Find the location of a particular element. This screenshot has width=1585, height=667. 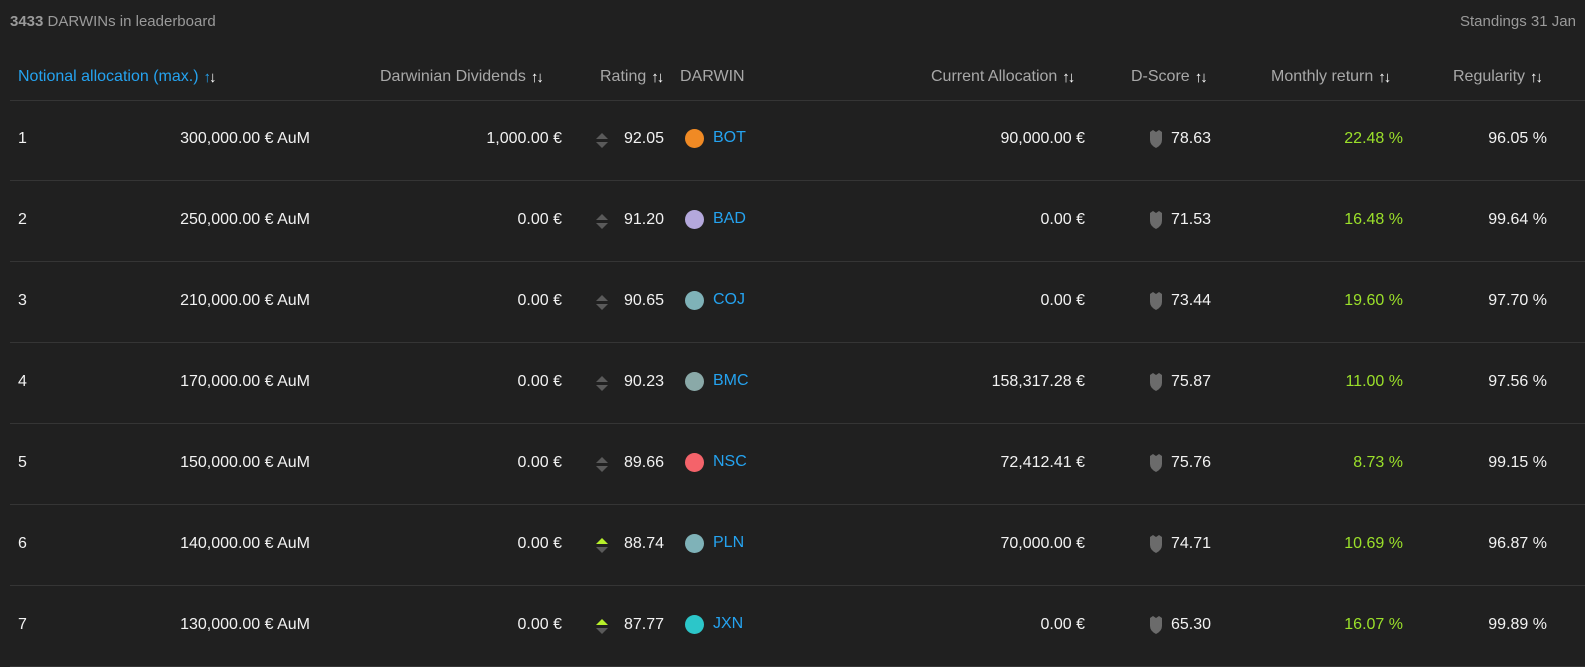

column-label: D-Score is located at coordinates (1160, 76).